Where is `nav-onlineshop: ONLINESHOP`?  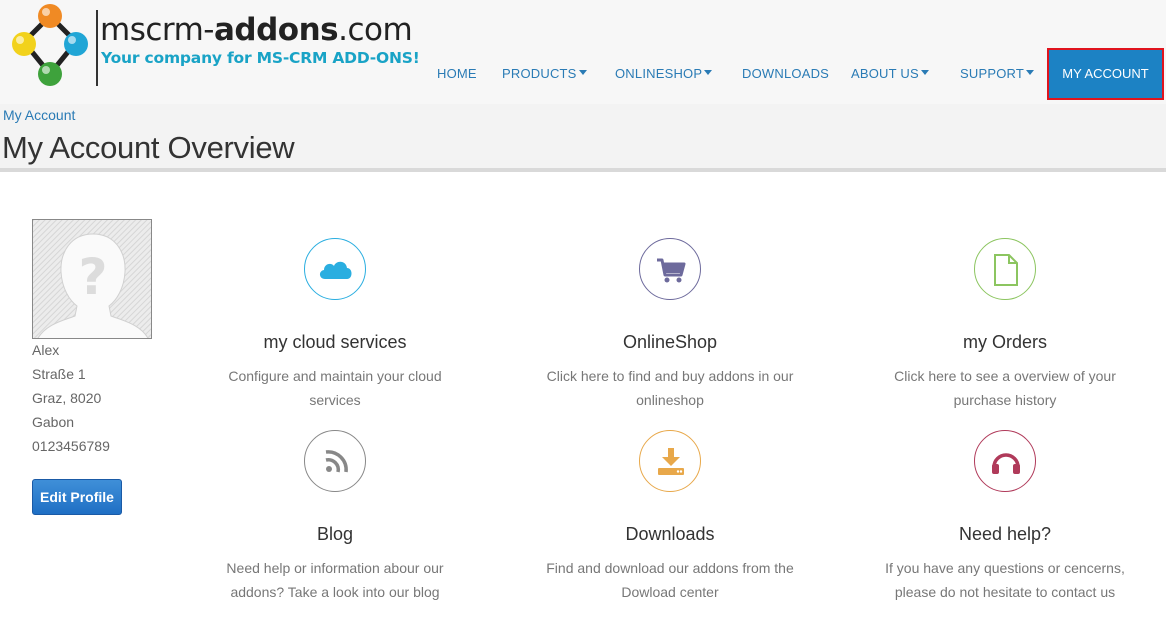 nav-onlineshop: ONLINESHOP is located at coordinates (664, 73).